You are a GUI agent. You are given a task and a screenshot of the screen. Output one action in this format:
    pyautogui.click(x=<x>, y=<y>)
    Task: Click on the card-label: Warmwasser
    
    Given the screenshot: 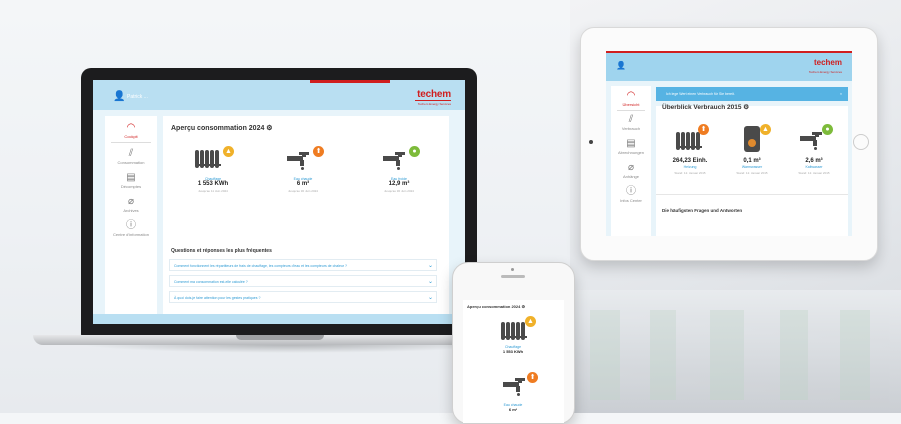 What is the action you would take?
    pyautogui.click(x=752, y=167)
    